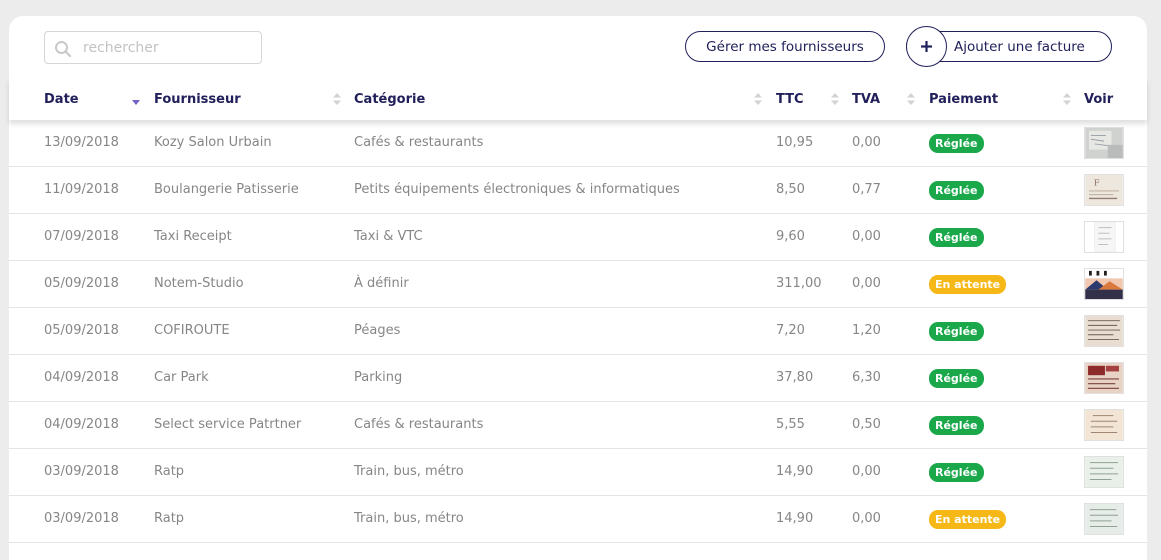 Image resolution: width=1161 pixels, height=560 pixels. What do you see at coordinates (199, 283) in the screenshot?
I see `row-supplier: Notem-Studio` at bounding box center [199, 283].